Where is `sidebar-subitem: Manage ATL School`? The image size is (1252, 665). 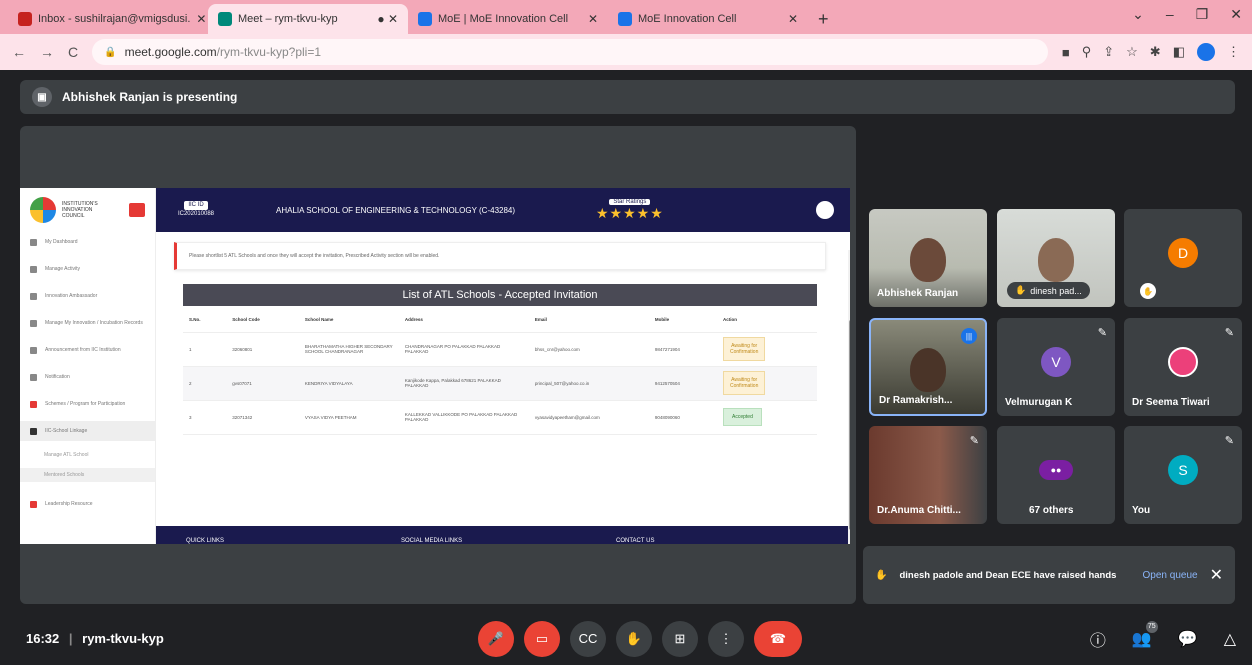 sidebar-subitem: Manage ATL School is located at coordinates (87, 455).